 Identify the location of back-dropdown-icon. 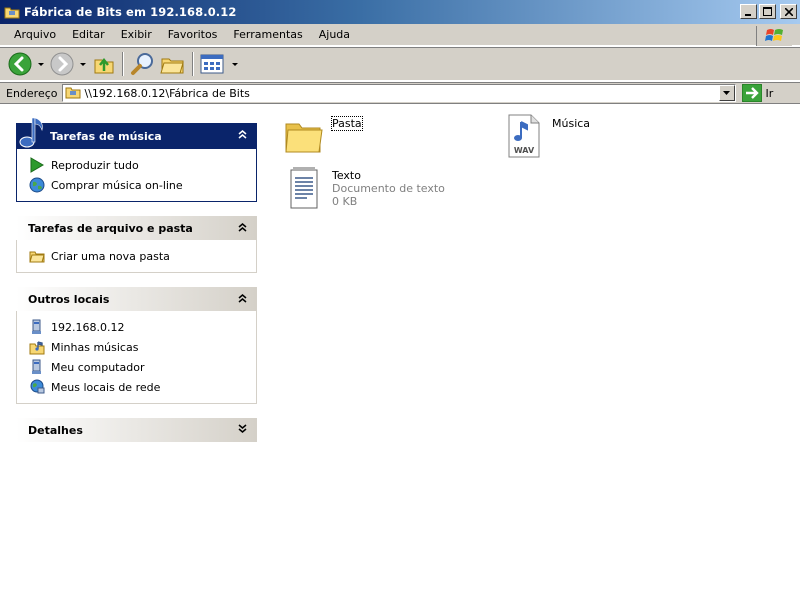
(41, 64).